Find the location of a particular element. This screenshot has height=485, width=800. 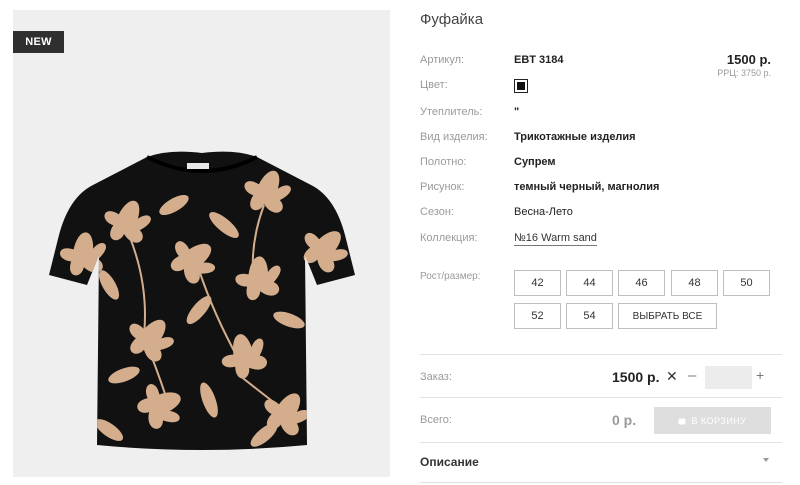

total-value: 0 р. is located at coordinates (624, 420).